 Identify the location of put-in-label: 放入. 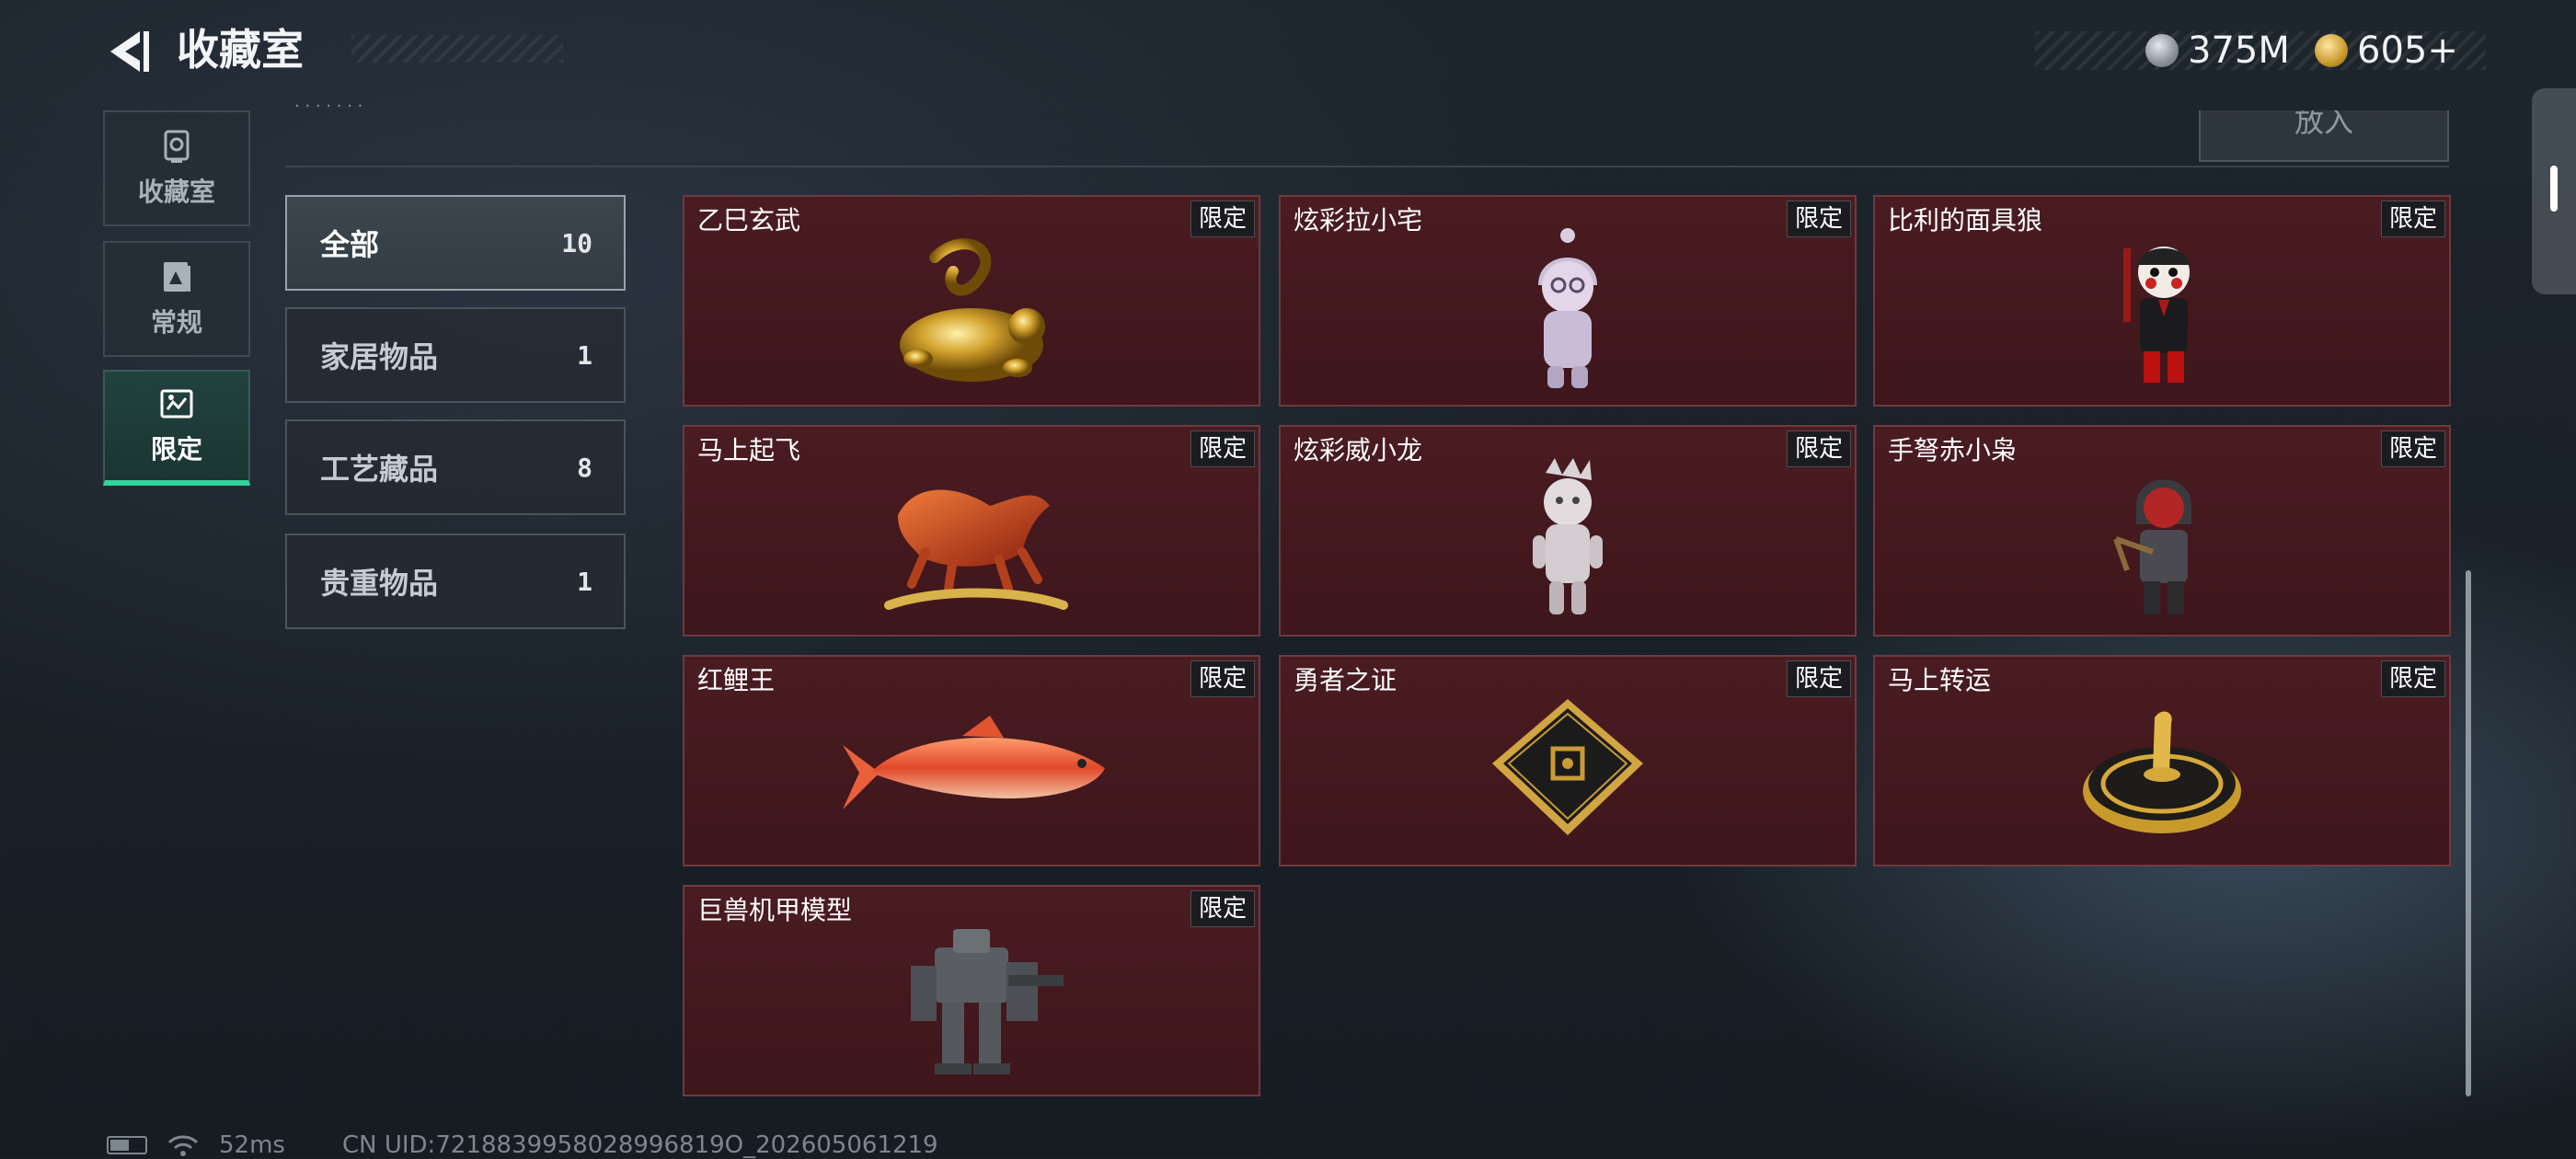
(2323, 124).